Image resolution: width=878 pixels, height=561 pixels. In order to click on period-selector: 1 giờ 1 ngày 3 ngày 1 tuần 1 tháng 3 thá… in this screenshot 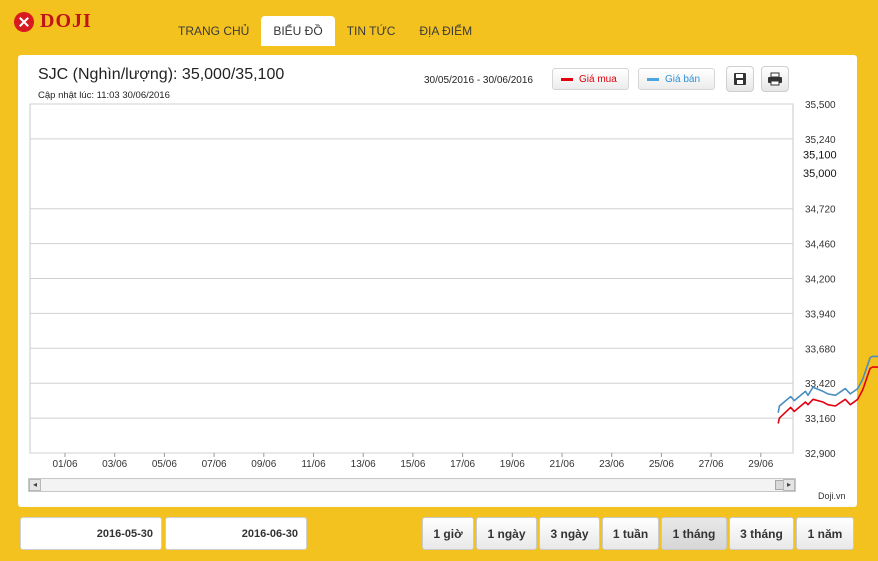, I will do `click(638, 533)`.